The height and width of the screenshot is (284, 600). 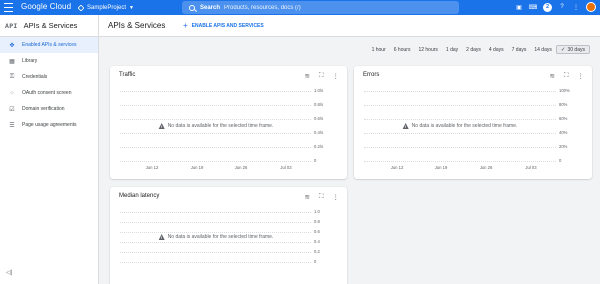 What do you see at coordinates (319, 146) in the screenshot?
I see `y-tick-label: 0.2/s` at bounding box center [319, 146].